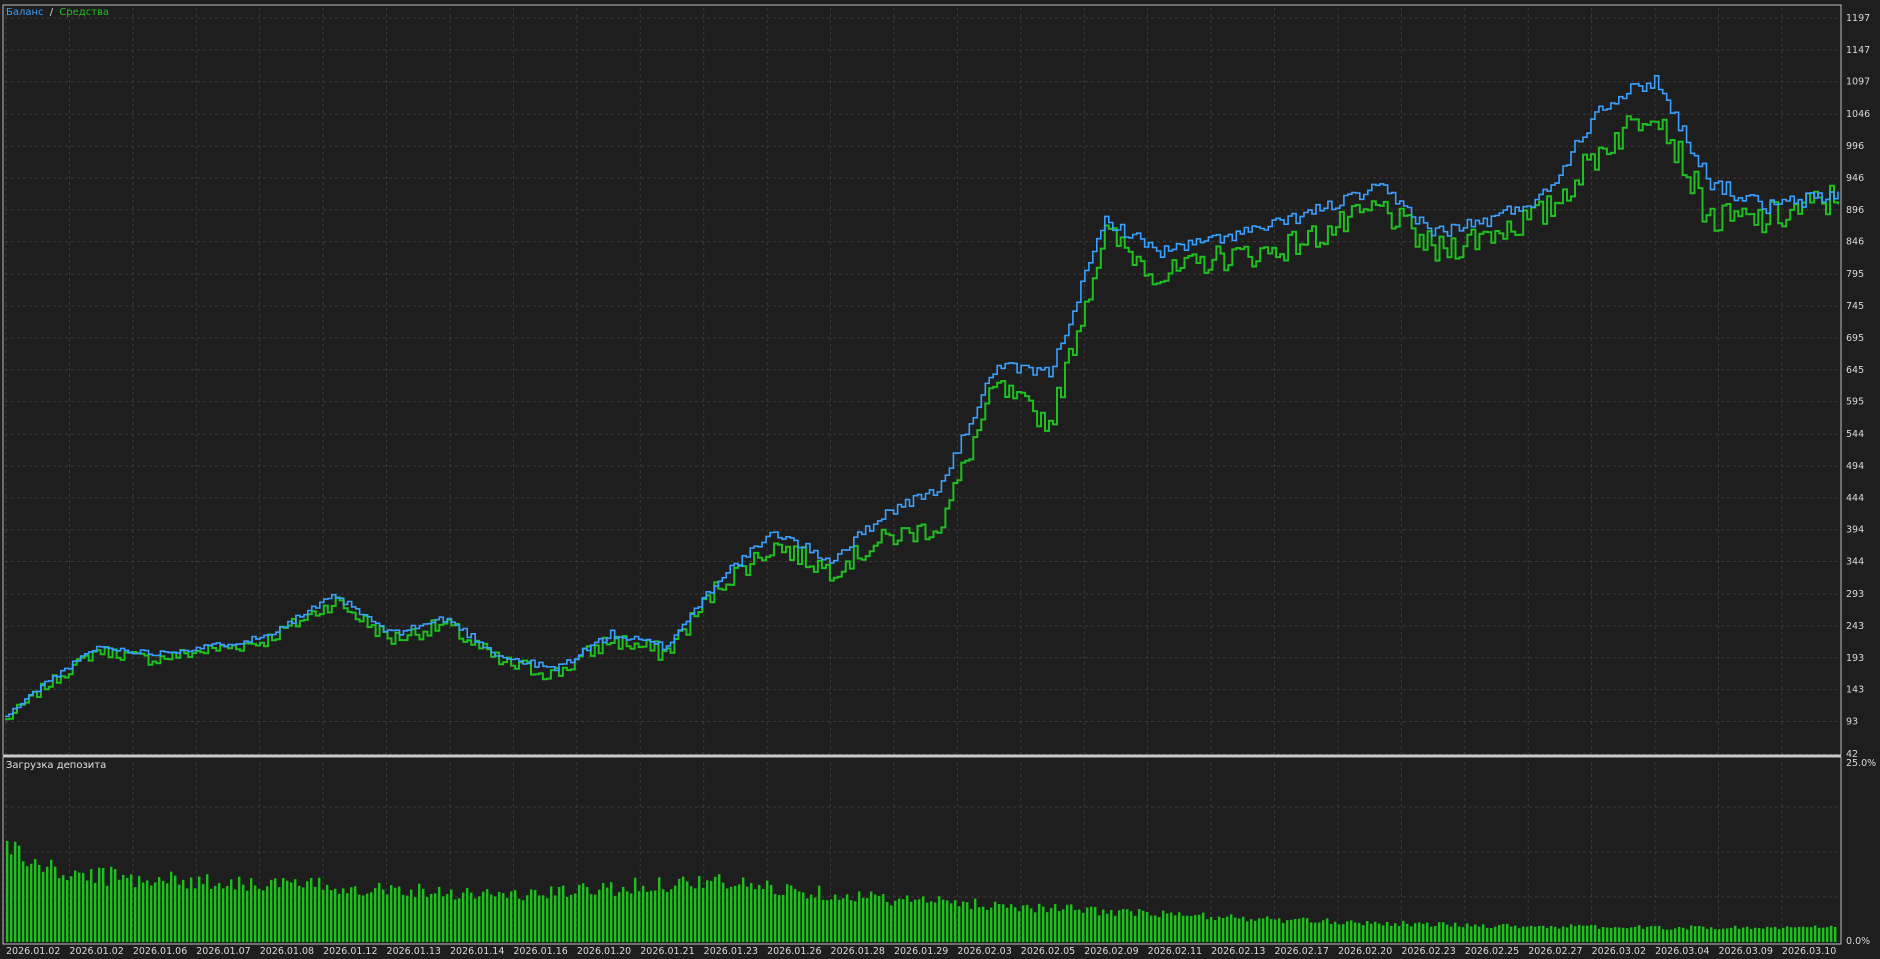  What do you see at coordinates (1428, 951) in the screenshot?
I see `x-tick-label: 2026.02.23` at bounding box center [1428, 951].